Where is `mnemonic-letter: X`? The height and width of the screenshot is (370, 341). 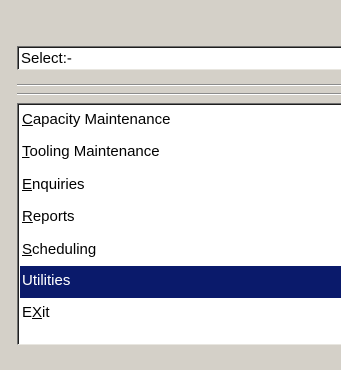 mnemonic-letter: X is located at coordinates (37, 312).